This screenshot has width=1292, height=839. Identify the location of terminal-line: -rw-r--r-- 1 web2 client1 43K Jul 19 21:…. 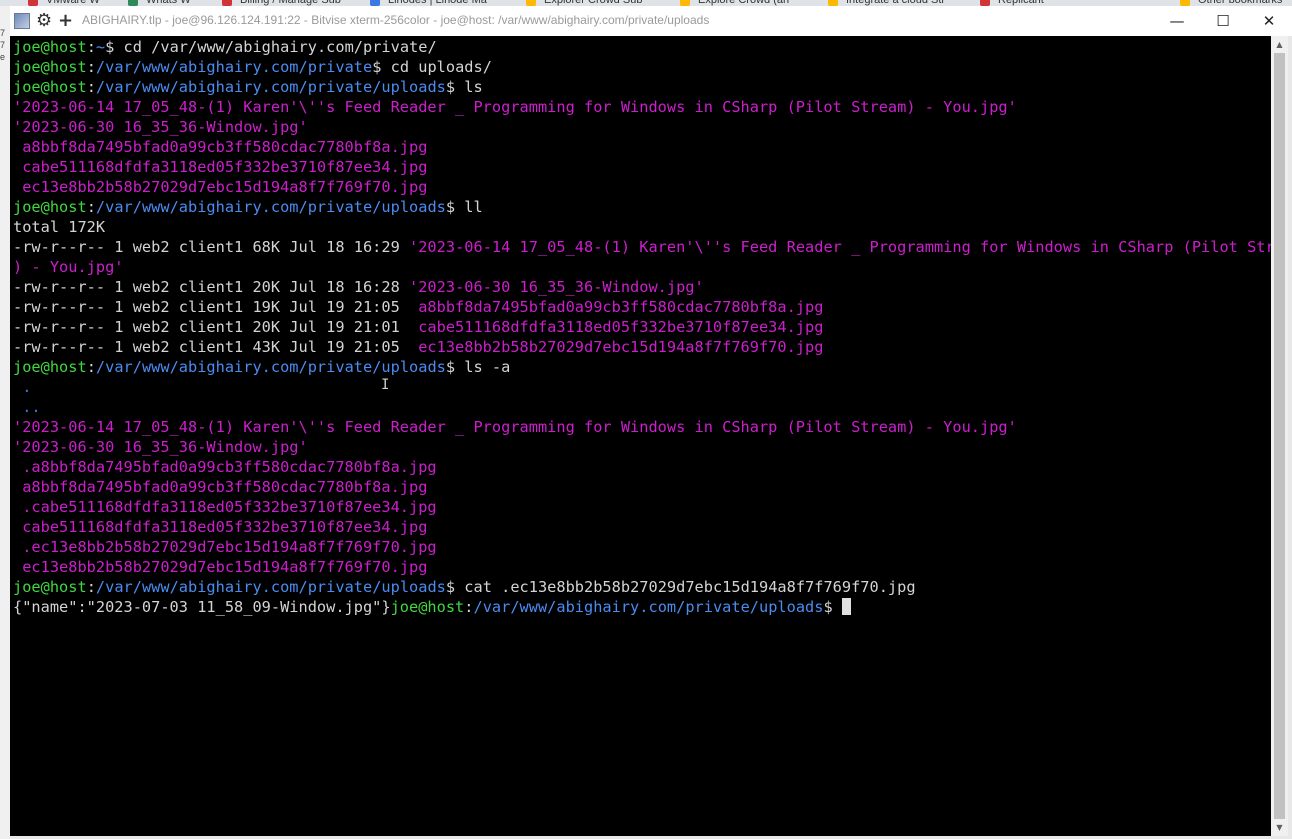
(642, 347).